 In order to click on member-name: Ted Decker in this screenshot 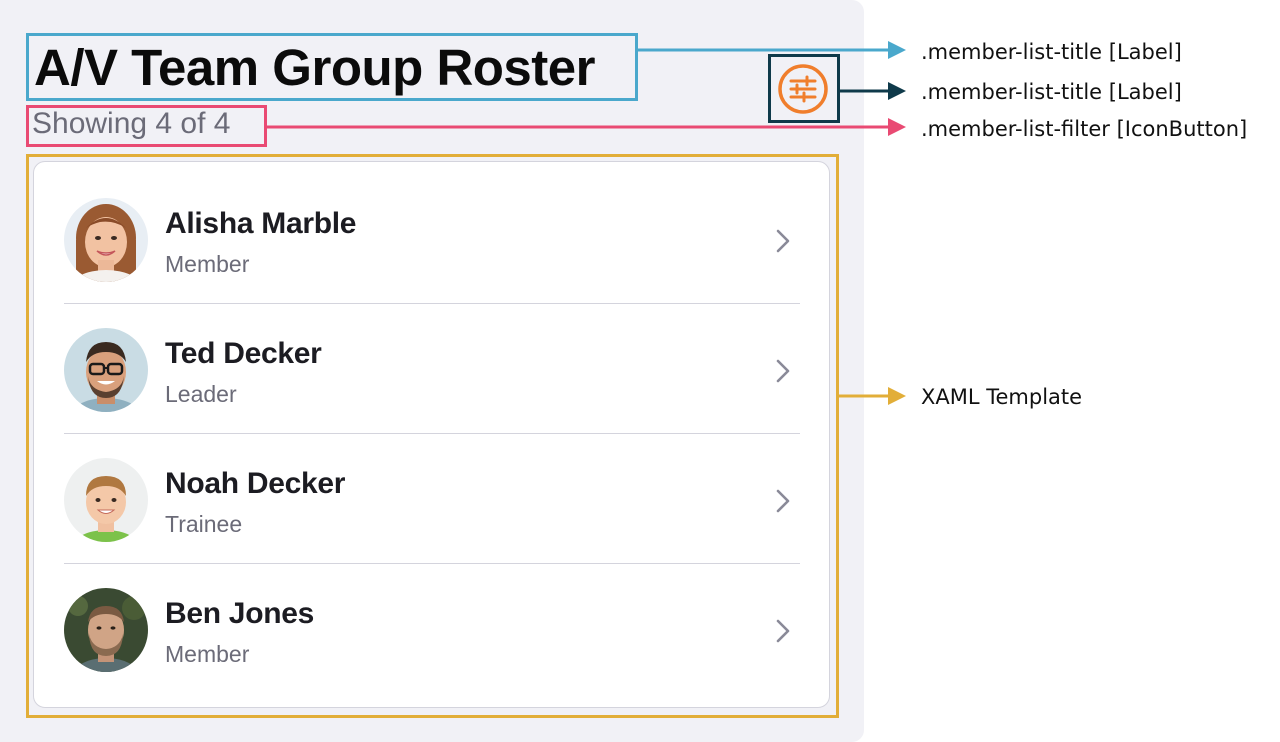, I will do `click(243, 353)`.